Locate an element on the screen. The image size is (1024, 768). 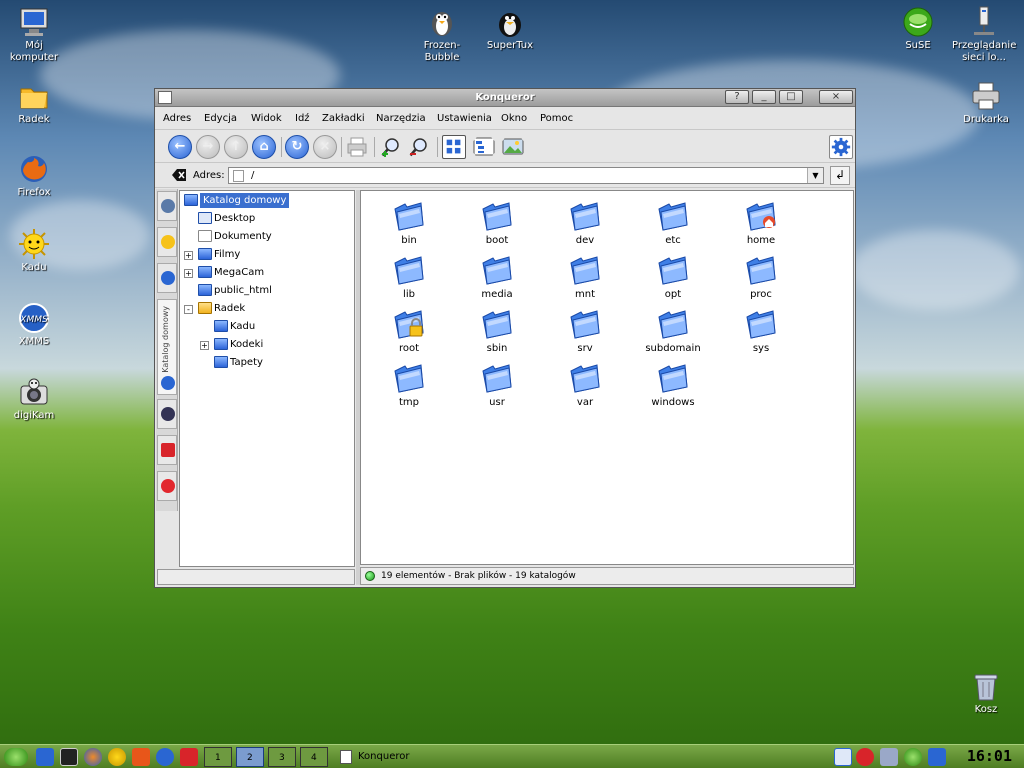
reload-button: ↻ is located at coordinates (297, 147).